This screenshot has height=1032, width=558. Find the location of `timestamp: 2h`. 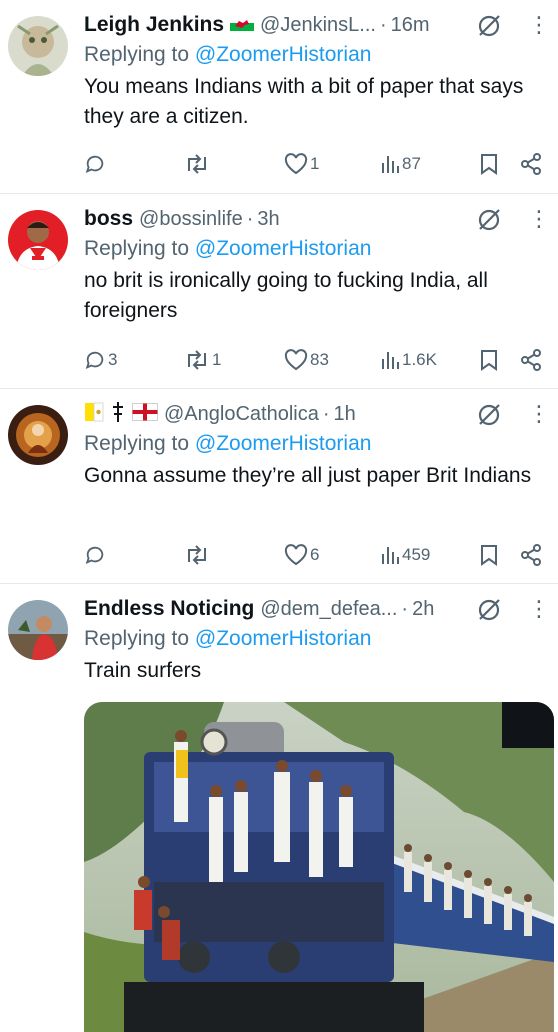

timestamp: 2h is located at coordinates (423, 609).